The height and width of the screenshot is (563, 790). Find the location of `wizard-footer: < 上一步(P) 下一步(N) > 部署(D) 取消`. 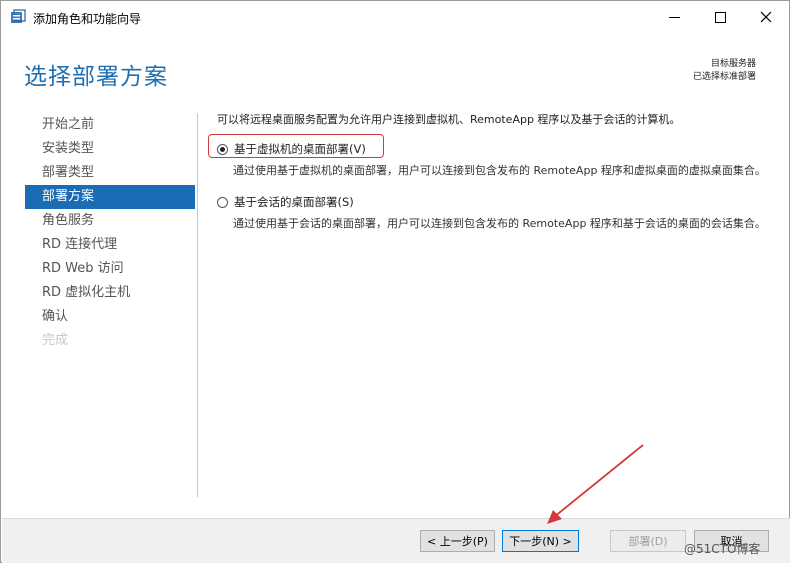

wizard-footer: < 上一步(P) 下一步(N) > 部署(D) 取消 is located at coordinates (396, 540).